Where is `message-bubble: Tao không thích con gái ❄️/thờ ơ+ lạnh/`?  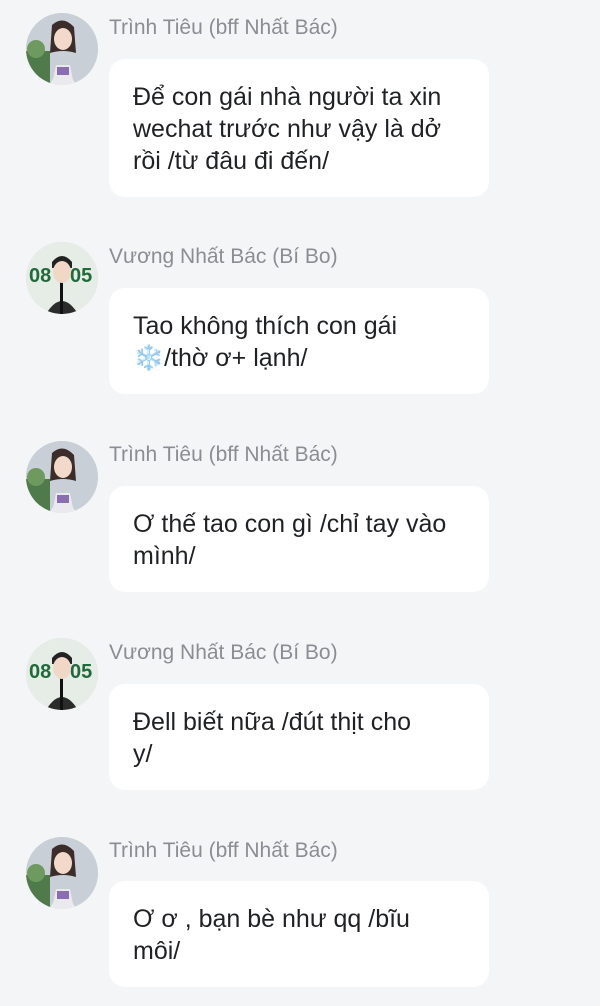 message-bubble: Tao không thích con gái ❄️/thờ ơ+ lạnh/ is located at coordinates (299, 341).